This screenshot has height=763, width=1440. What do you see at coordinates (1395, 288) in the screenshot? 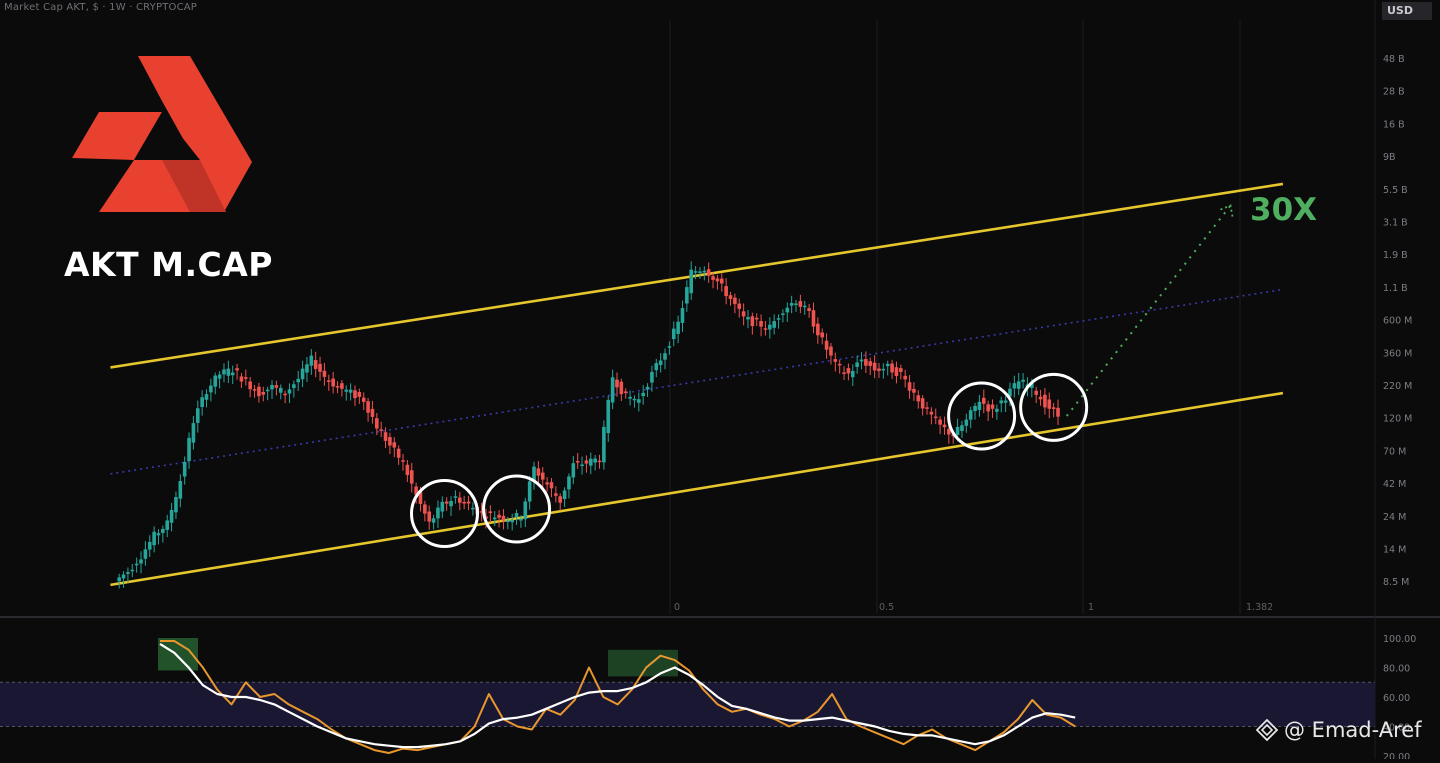
I see `y-tick-label: 1.1 B` at bounding box center [1395, 288].